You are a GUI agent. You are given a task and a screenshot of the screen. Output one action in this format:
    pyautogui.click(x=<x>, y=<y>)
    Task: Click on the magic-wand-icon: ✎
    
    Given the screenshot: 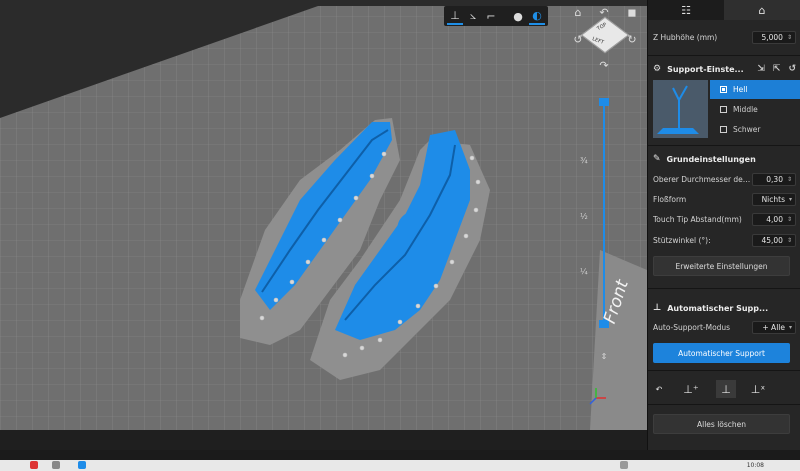 What is the action you would take?
    pyautogui.click(x=657, y=159)
    